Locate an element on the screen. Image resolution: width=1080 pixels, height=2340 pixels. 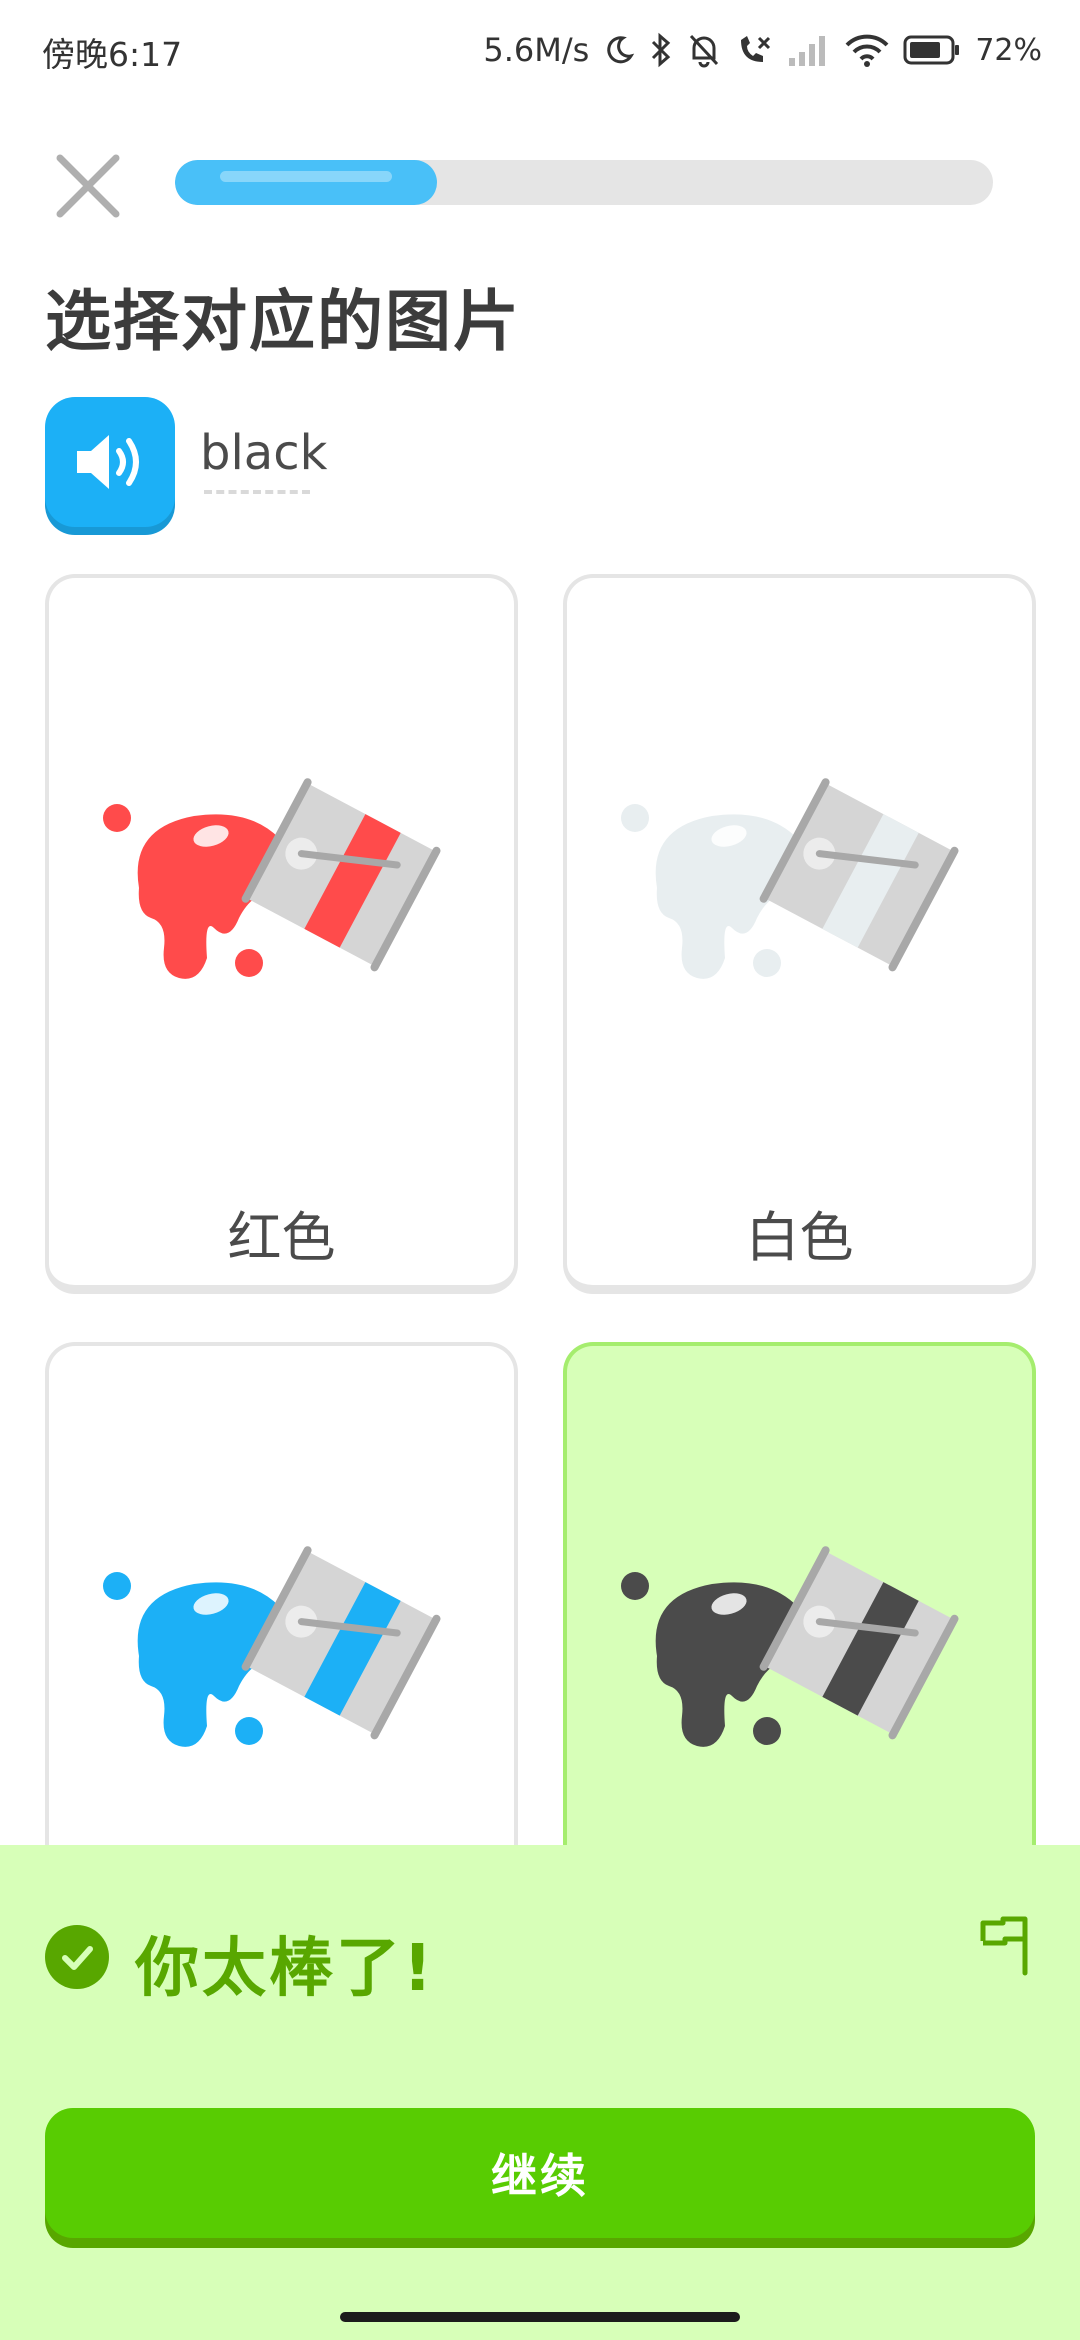
continue-button: 继续 is located at coordinates (540, 2173).